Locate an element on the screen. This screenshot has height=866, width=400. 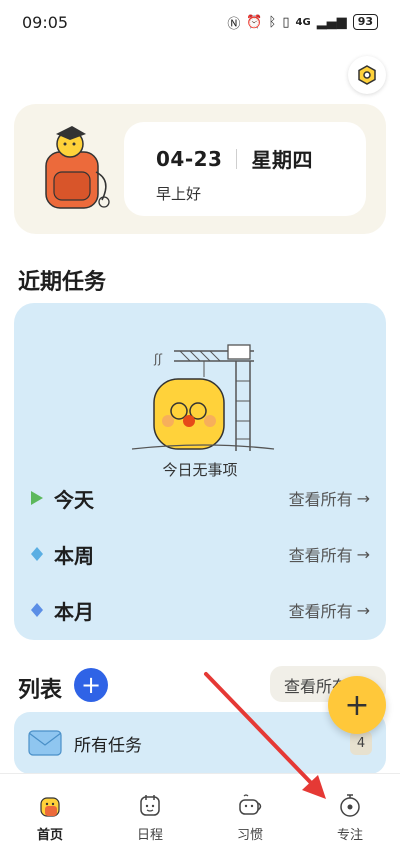
svg-text: ʃʃ is located at coordinates (158, 359).